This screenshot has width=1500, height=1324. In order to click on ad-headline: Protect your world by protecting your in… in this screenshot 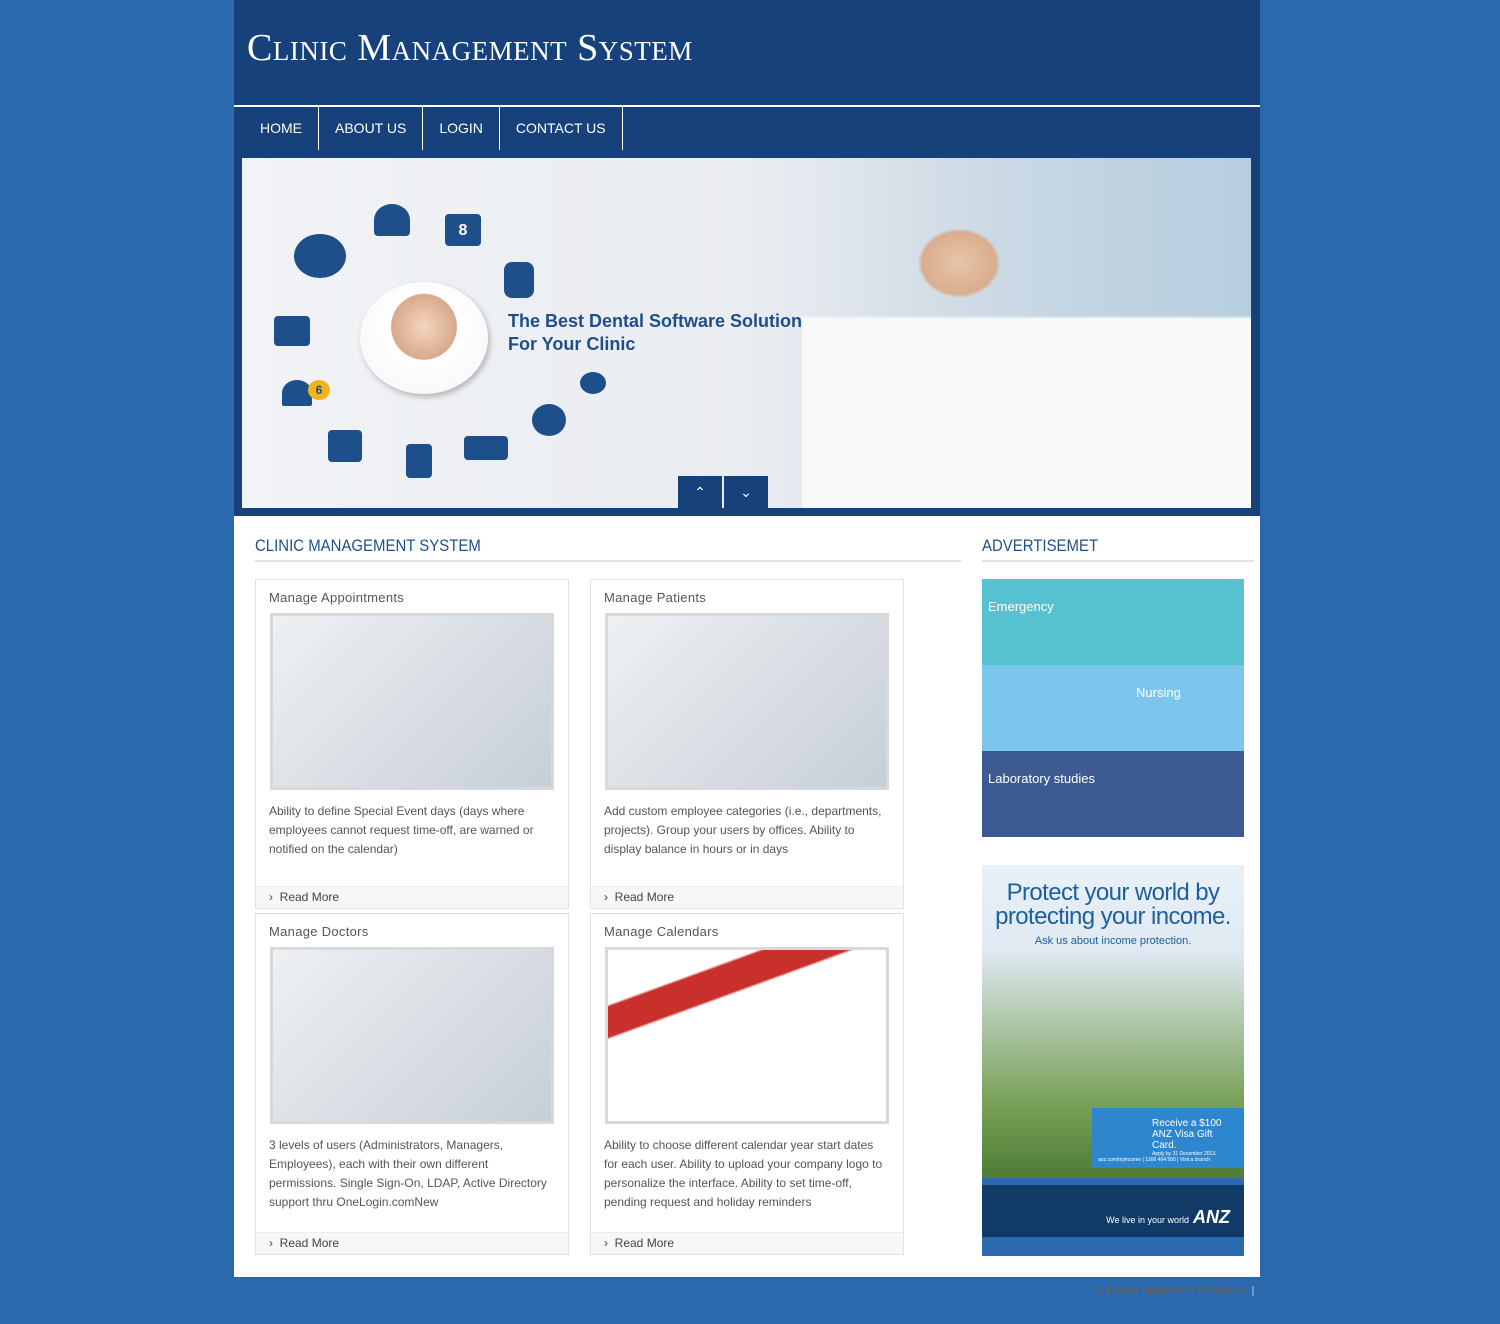, I will do `click(1113, 904)`.